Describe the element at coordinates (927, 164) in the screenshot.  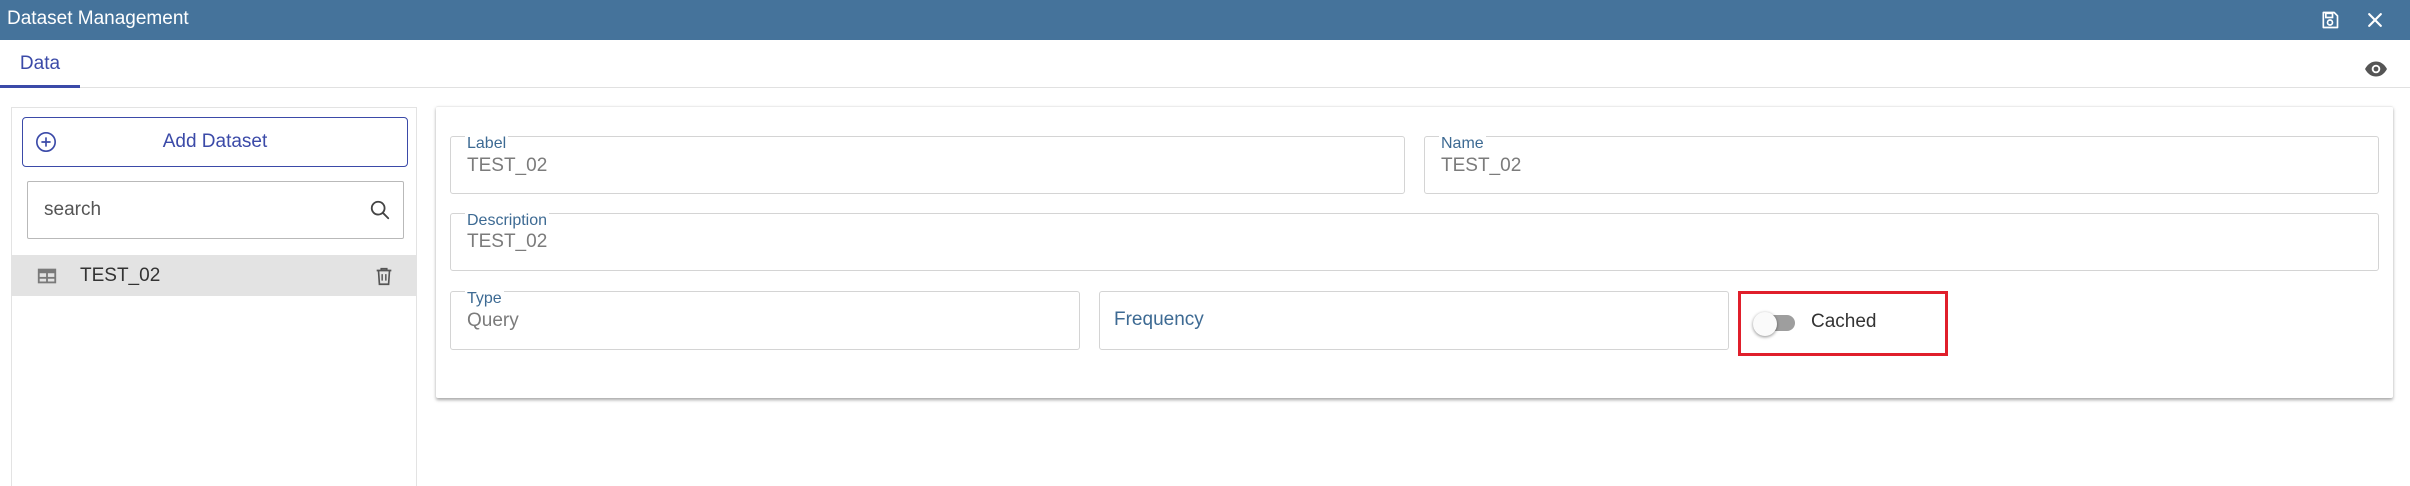
I see `label-field: Label TEST_02` at that location.